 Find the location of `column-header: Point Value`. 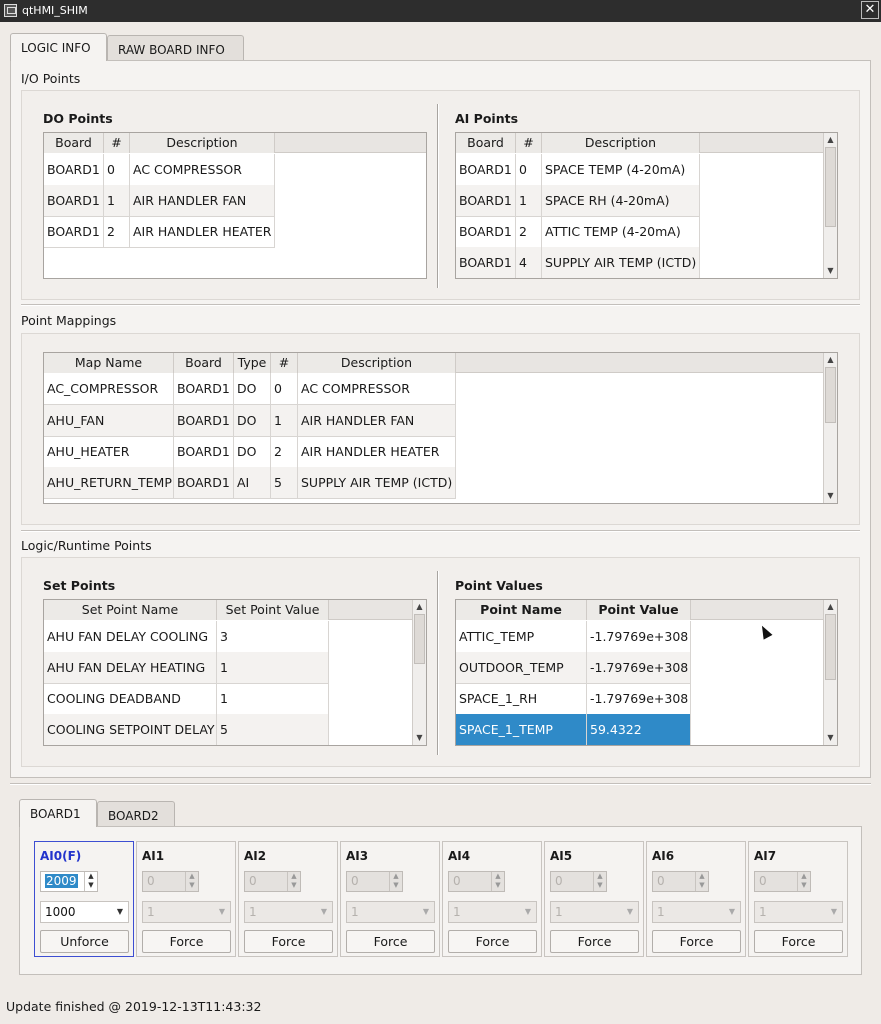

column-header: Point Value is located at coordinates (639, 610).